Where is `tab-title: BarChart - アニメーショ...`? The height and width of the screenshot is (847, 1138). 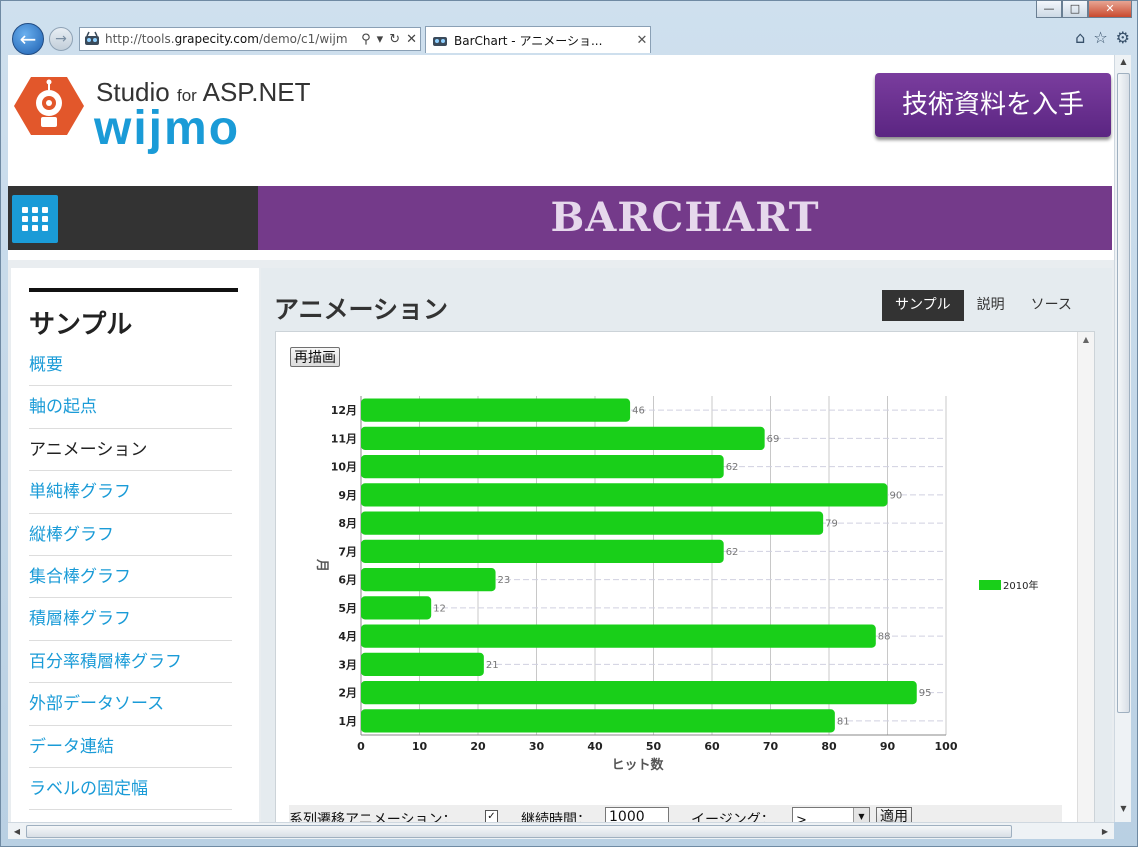
tab-title: BarChart - アニメーショ... is located at coordinates (528, 40).